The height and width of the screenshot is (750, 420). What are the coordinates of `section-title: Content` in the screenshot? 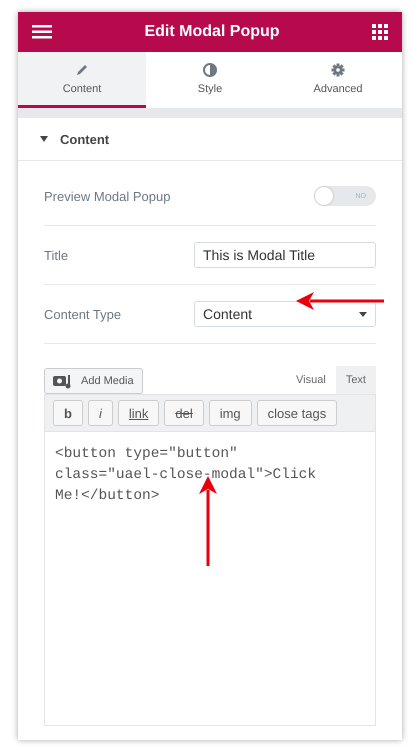 It's located at (85, 139).